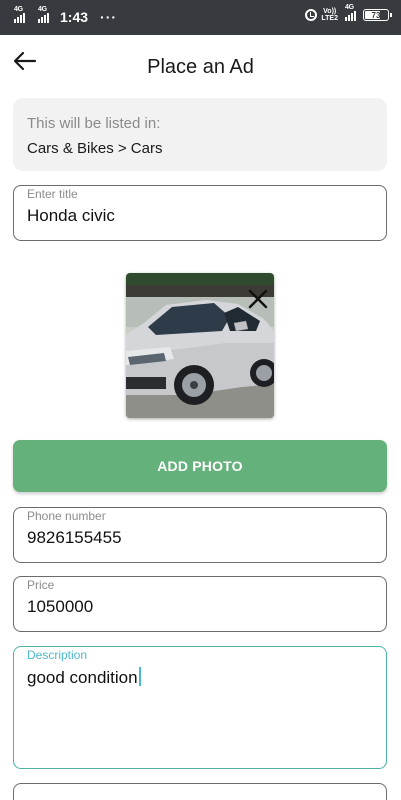  I want to click on price-label: Price, so click(41, 585).